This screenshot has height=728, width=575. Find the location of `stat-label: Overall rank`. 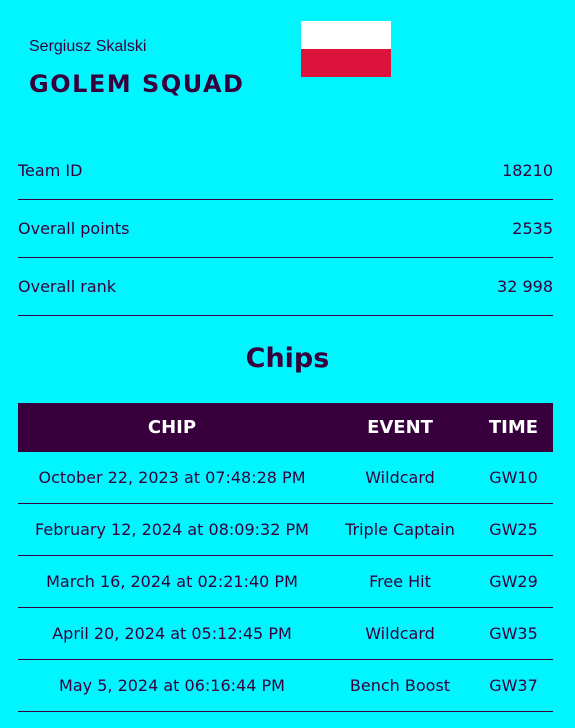

stat-label: Overall rank is located at coordinates (67, 286).